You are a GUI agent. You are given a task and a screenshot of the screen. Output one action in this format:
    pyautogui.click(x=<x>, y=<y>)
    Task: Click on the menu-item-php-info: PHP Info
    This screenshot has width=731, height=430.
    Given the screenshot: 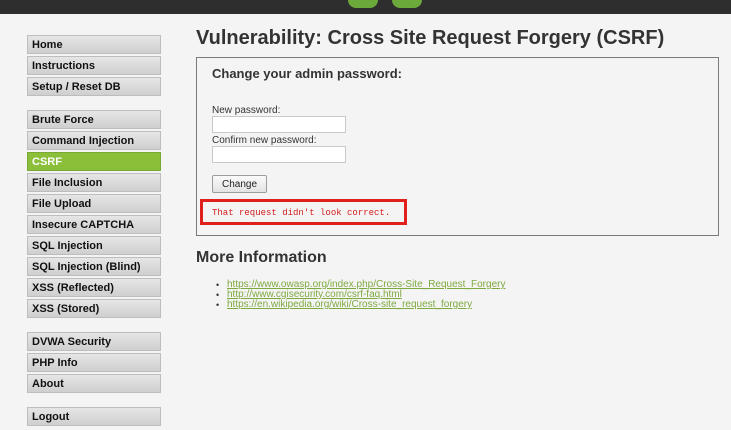 What is the action you would take?
    pyautogui.click(x=94, y=362)
    